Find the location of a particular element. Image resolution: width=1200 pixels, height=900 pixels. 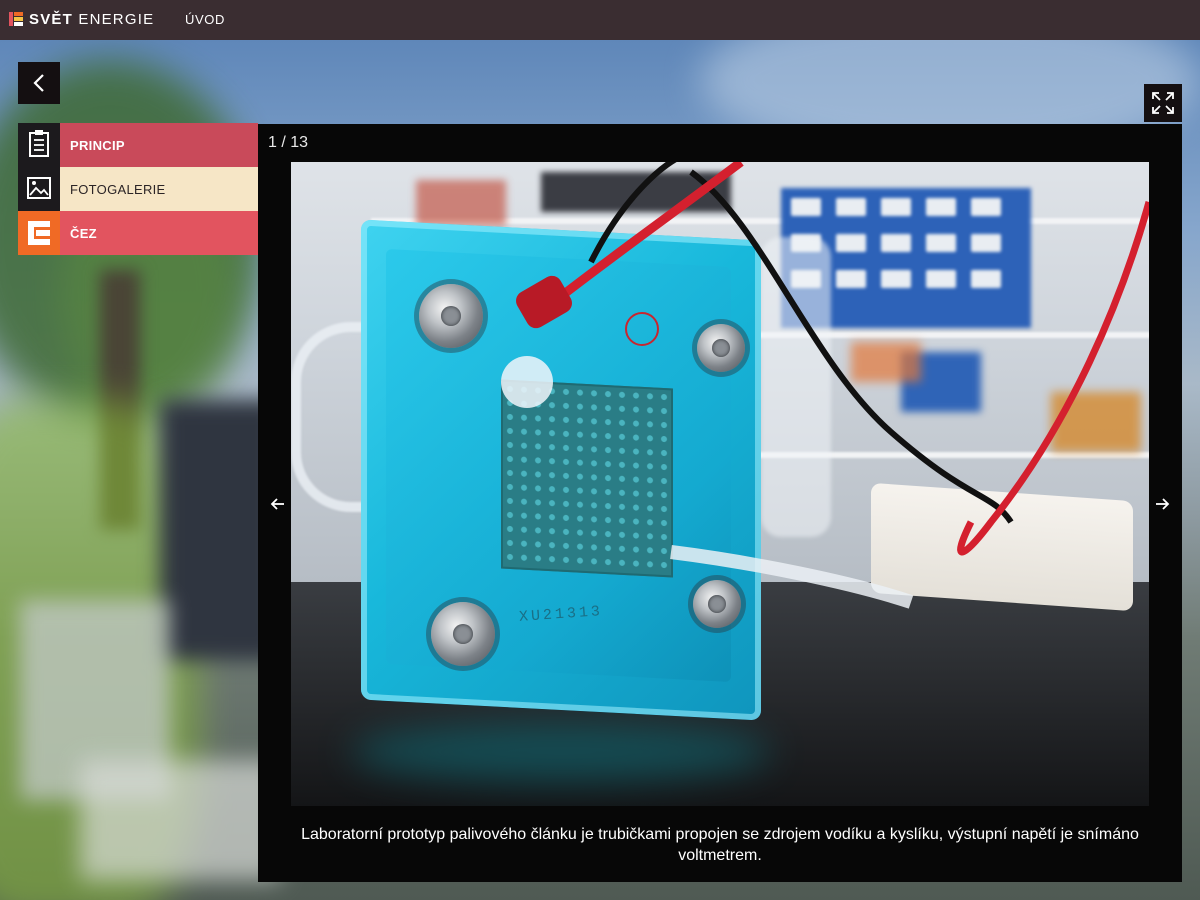

fullscreen-button is located at coordinates (1163, 103).